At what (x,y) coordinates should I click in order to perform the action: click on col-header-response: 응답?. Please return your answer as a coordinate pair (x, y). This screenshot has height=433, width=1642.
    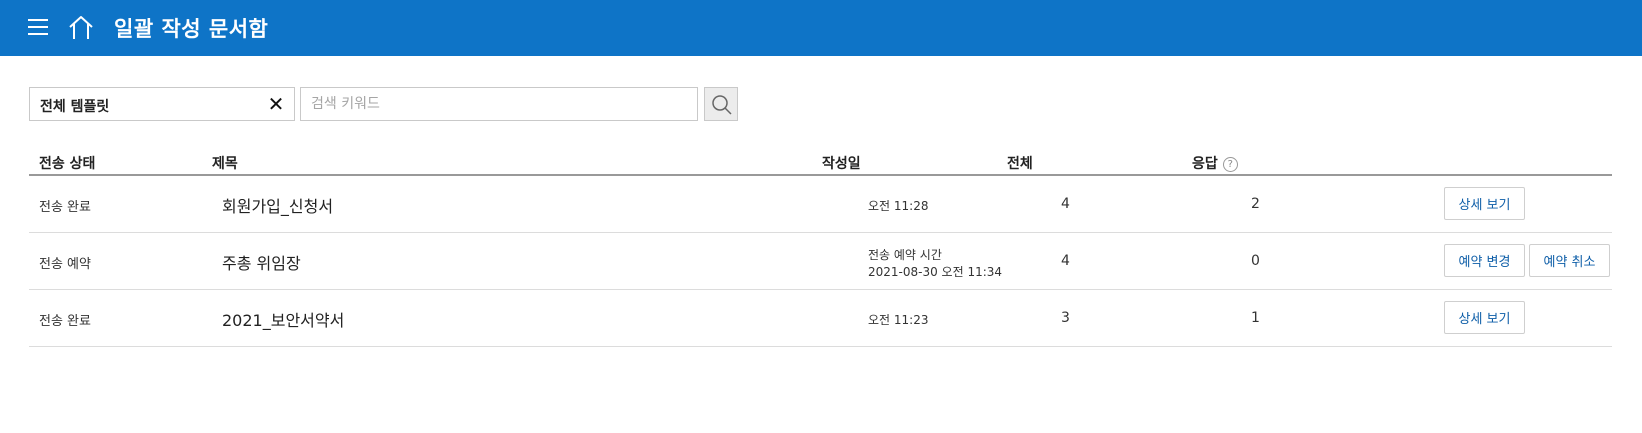
    Looking at the image, I should click on (1215, 163).